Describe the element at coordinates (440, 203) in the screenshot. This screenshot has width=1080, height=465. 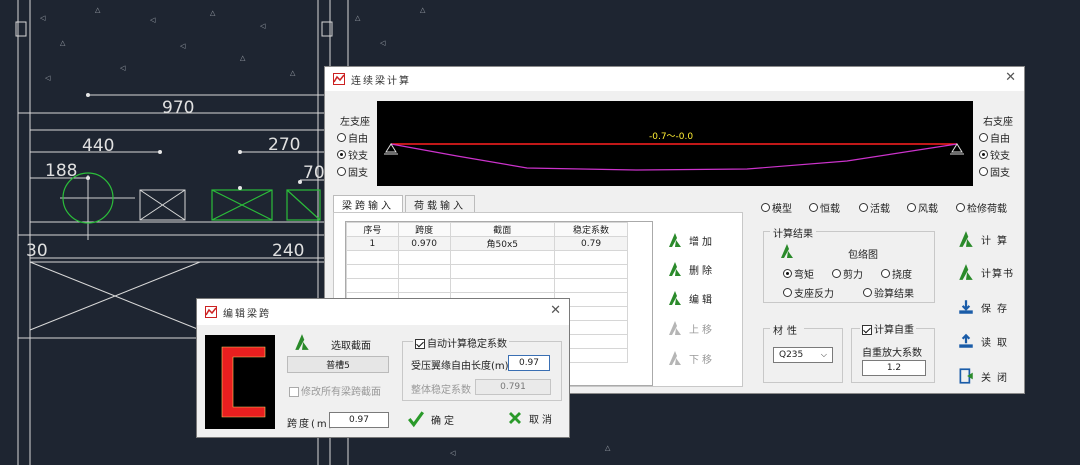
I see `tab-load-input: 荷载输入` at that location.